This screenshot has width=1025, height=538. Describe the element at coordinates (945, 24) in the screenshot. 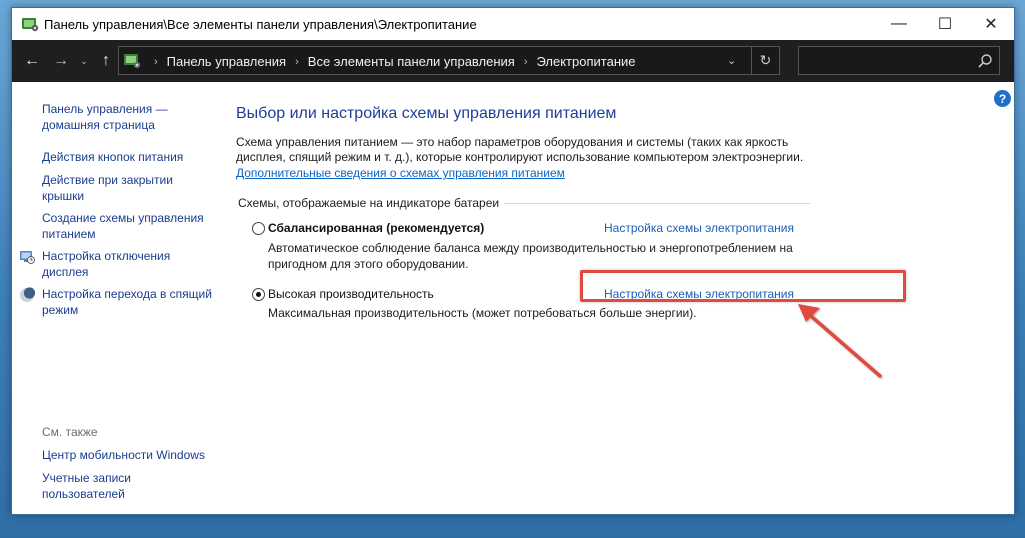

I see `maximize-button: ☐` at that location.